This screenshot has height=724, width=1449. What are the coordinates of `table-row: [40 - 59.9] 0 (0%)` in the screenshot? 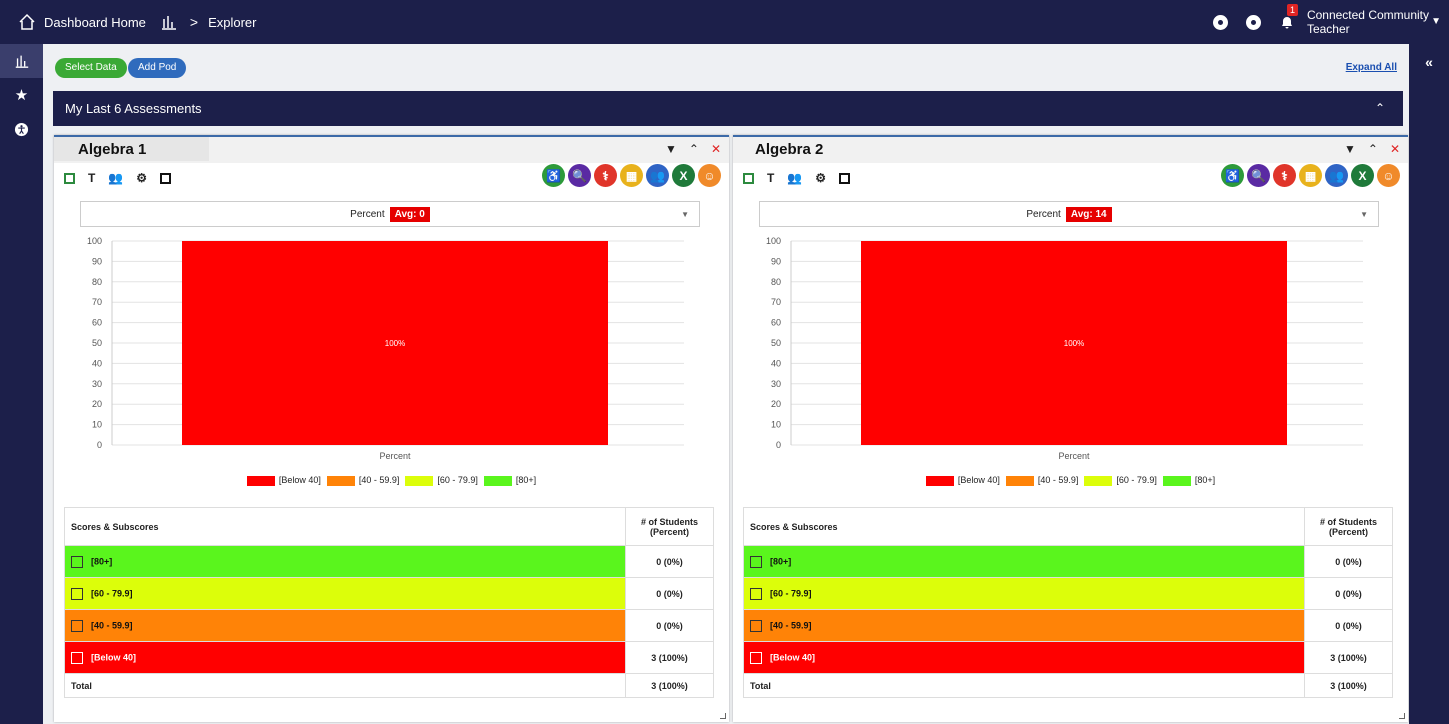 It's located at (389, 625).